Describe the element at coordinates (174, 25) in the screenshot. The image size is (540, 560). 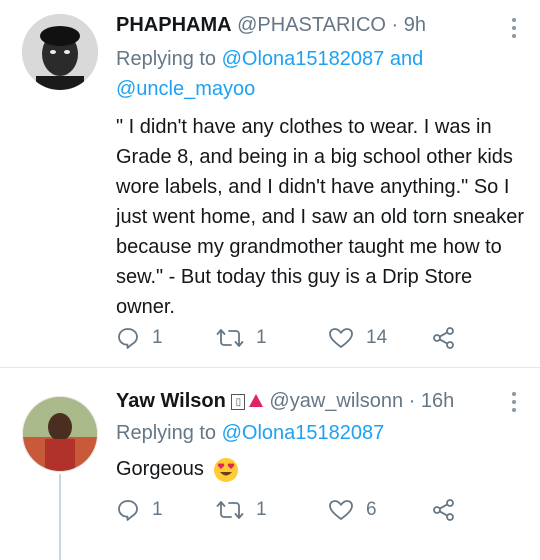
I see `display-name: PHAPHAMA` at that location.